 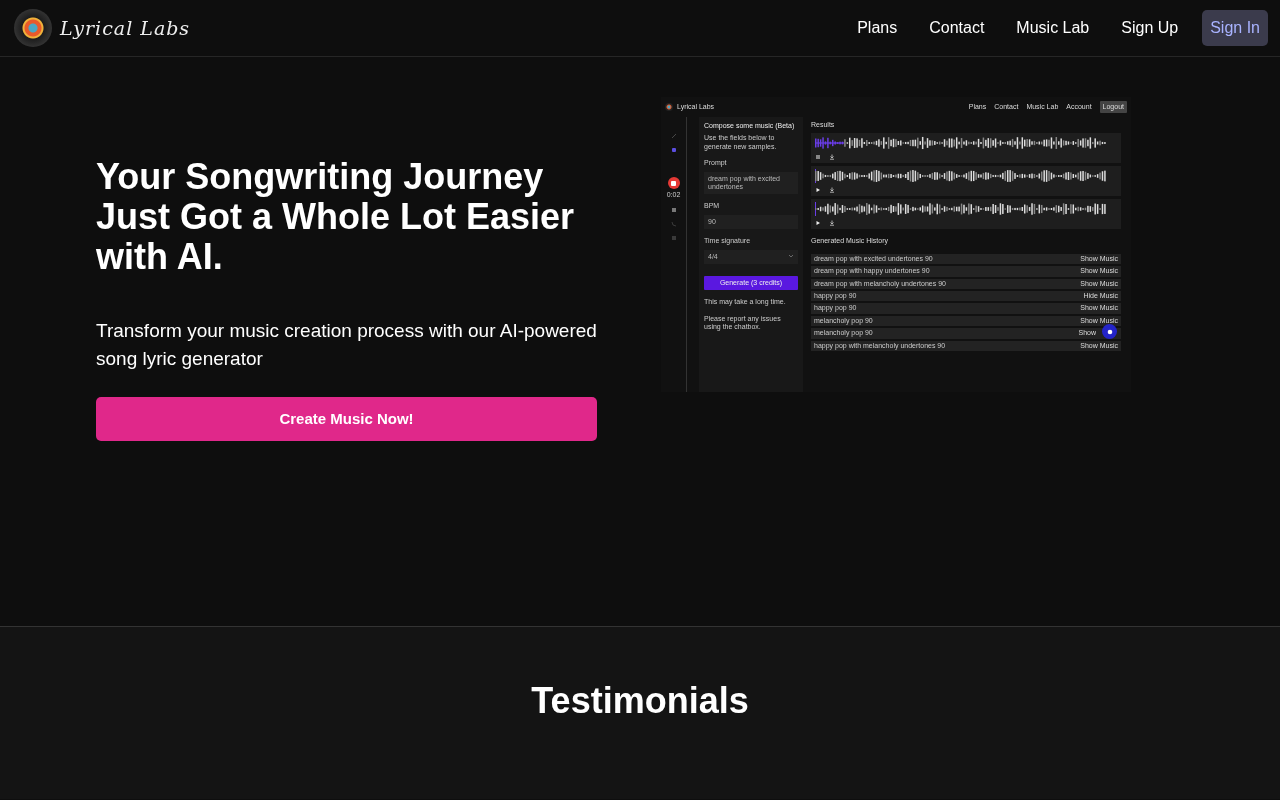 What do you see at coordinates (347, 345) in the screenshot?
I see `hero-subtitle: Transform your music creation process with our AI-powered song lyric generator` at bounding box center [347, 345].